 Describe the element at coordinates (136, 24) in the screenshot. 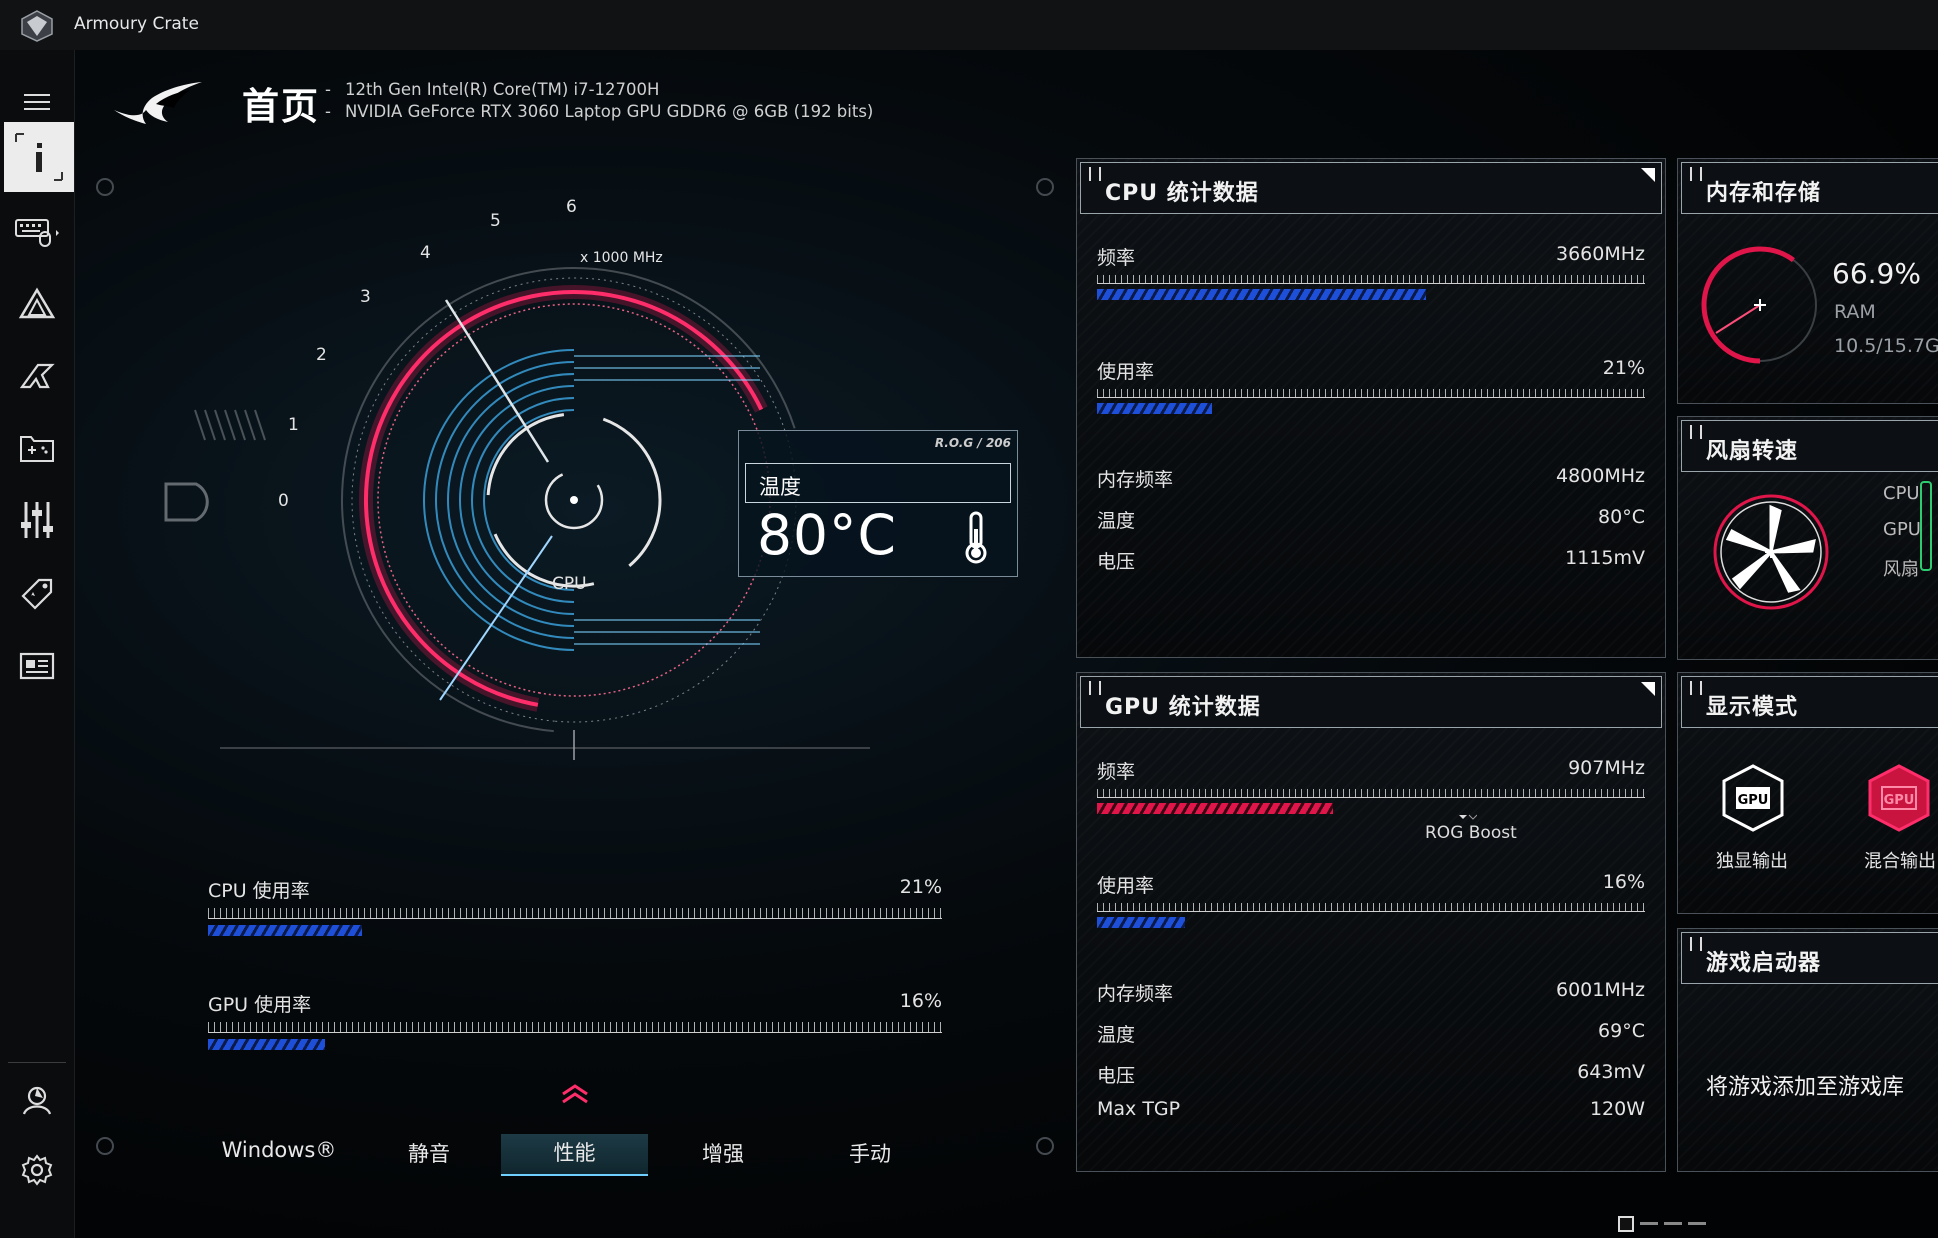

I see `app-title: Armoury Crate` at that location.